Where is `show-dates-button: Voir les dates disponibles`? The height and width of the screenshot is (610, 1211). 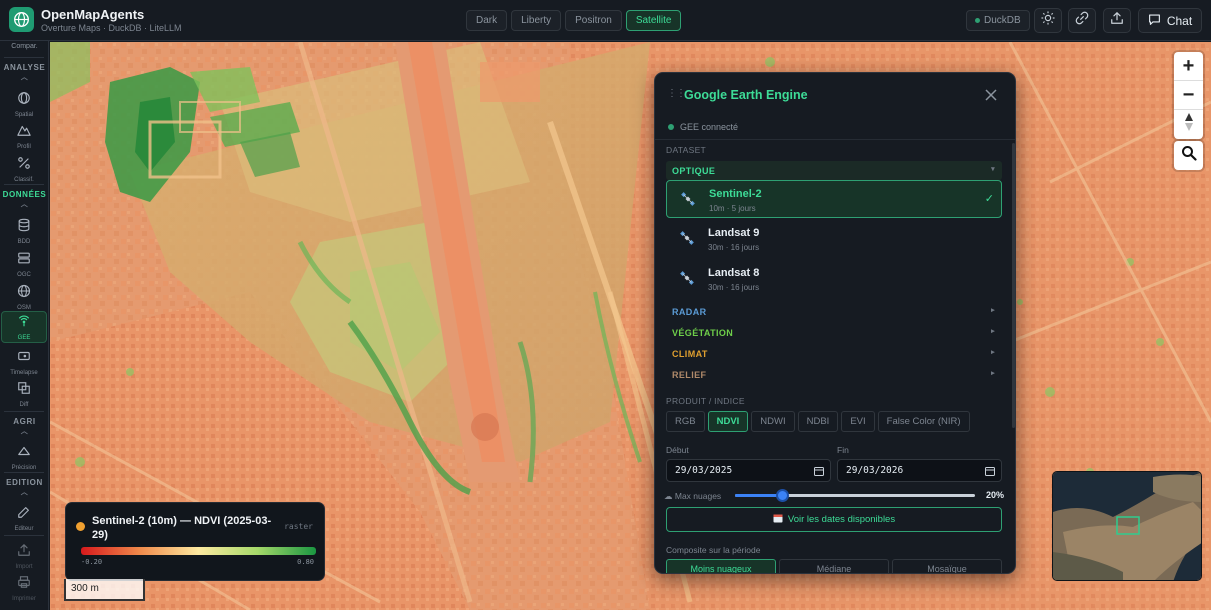 show-dates-button: Voir les dates disponibles is located at coordinates (834, 519).